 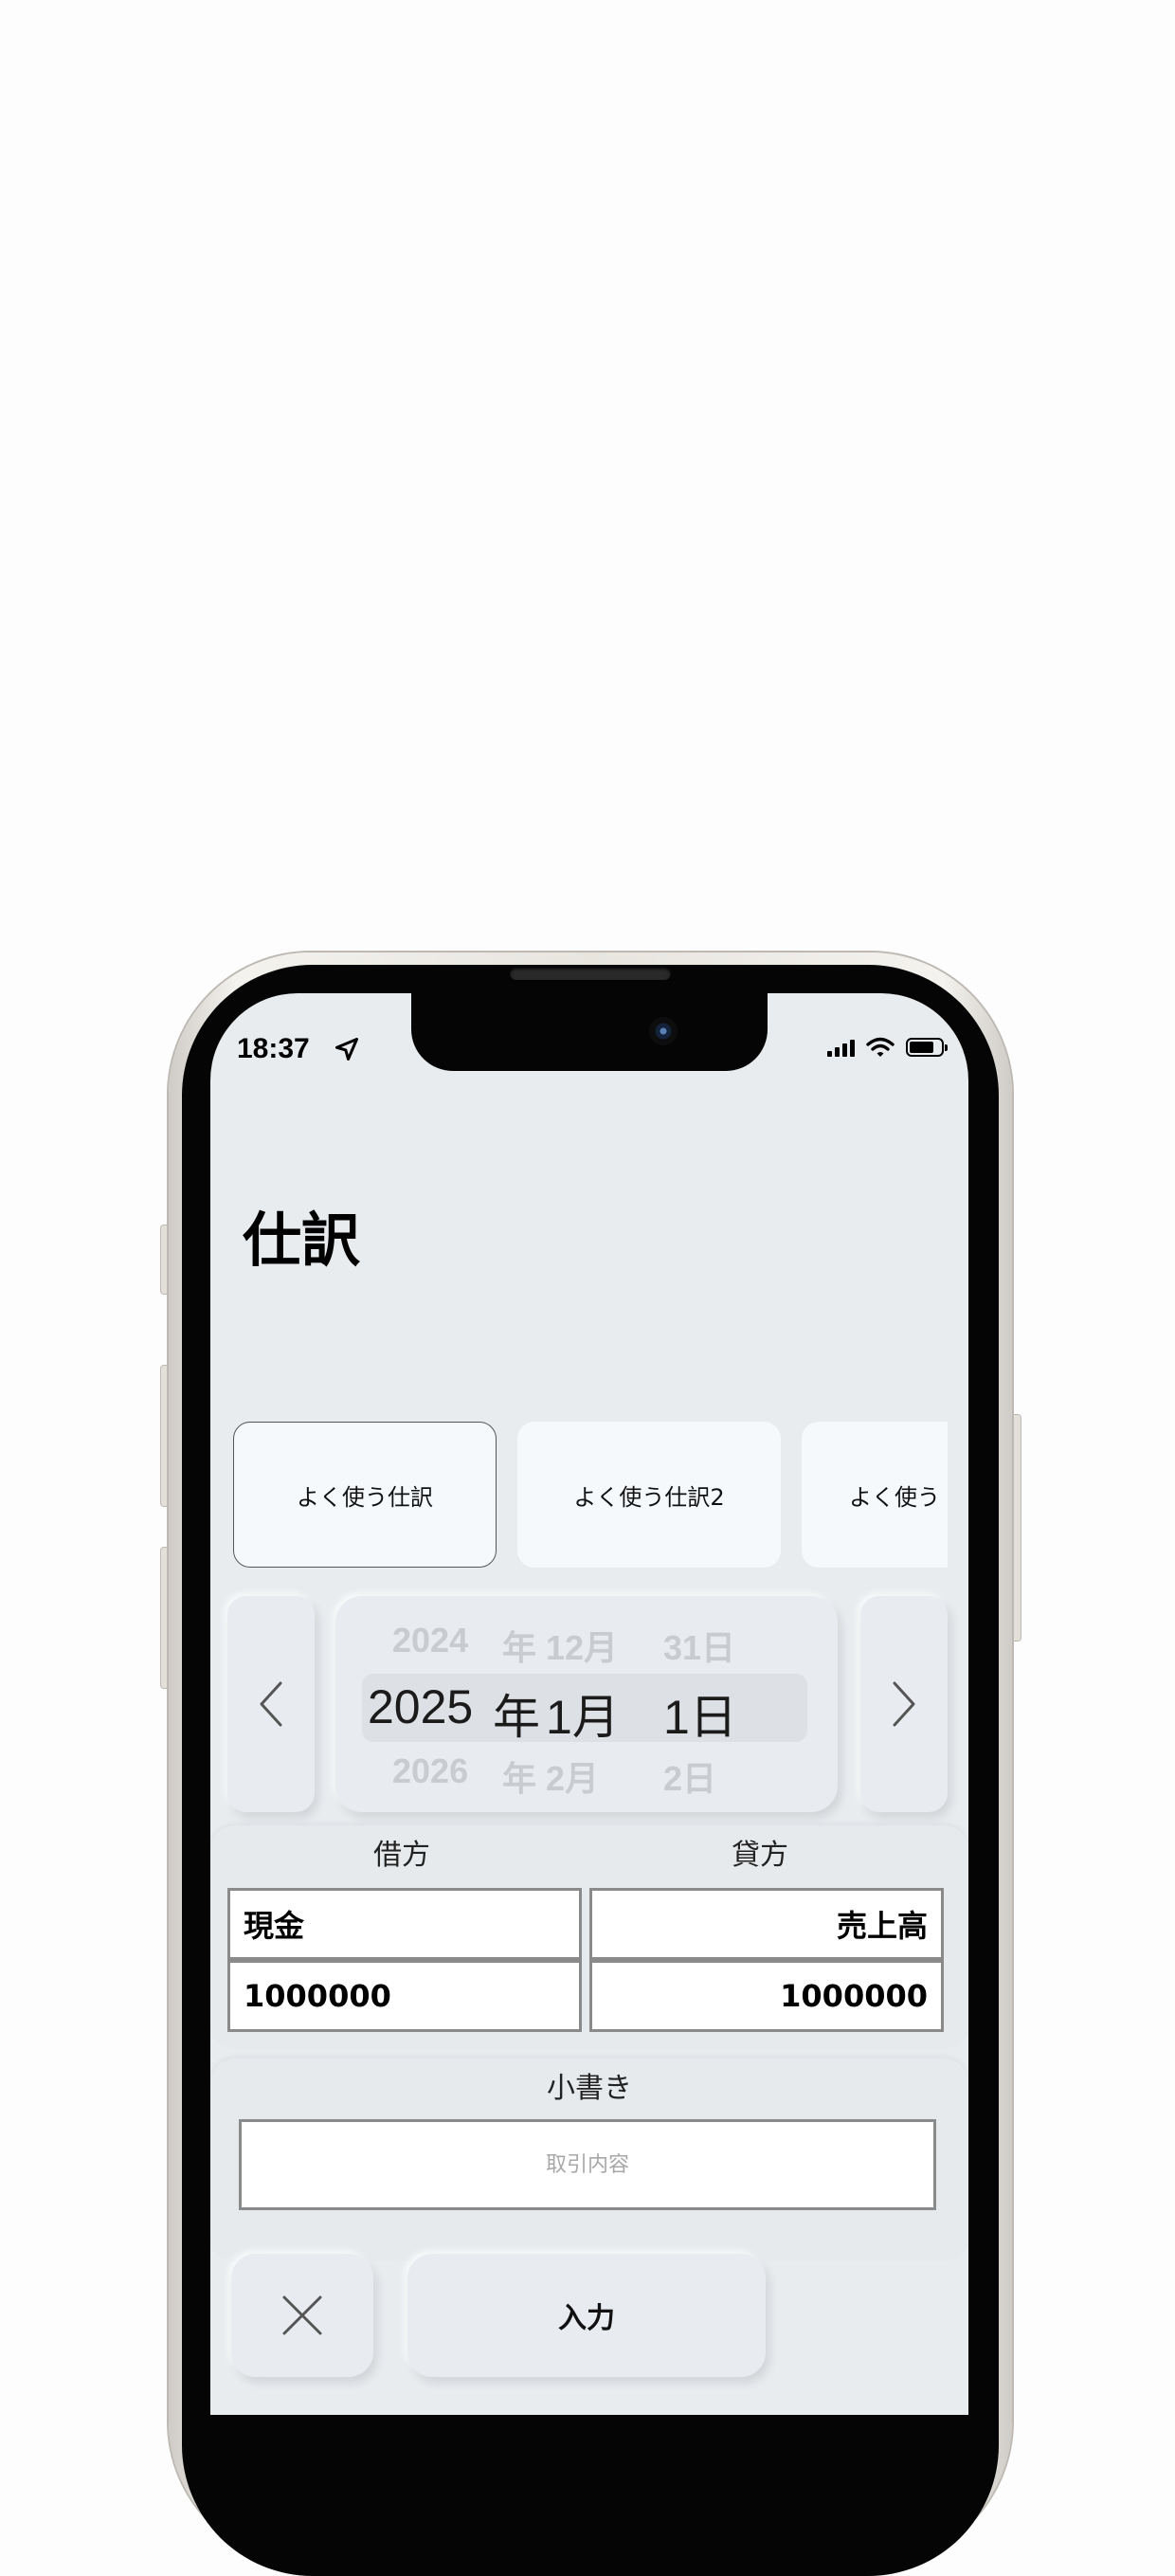 I want to click on earpiece-speaker, so click(x=590, y=974).